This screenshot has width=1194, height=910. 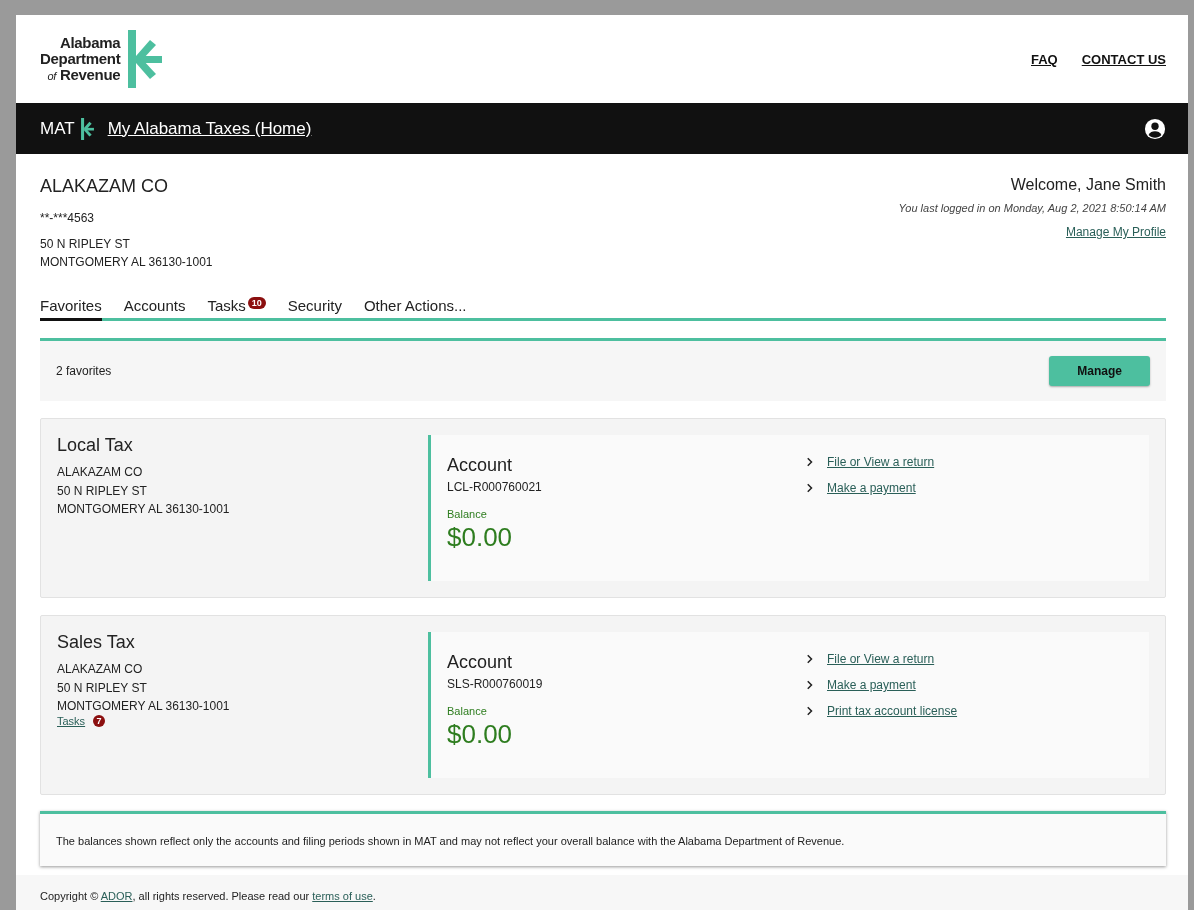 What do you see at coordinates (1155, 128) in the screenshot?
I see `user-icon` at bounding box center [1155, 128].